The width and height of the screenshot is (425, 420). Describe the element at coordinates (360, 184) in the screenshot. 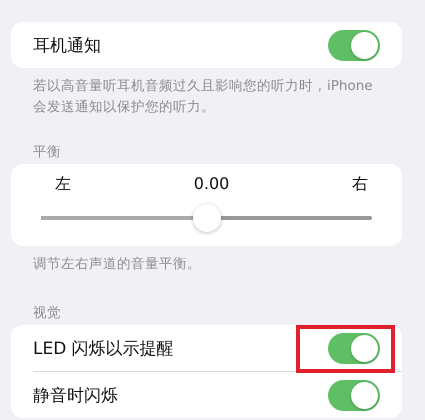

I see `right-label: 右` at that location.